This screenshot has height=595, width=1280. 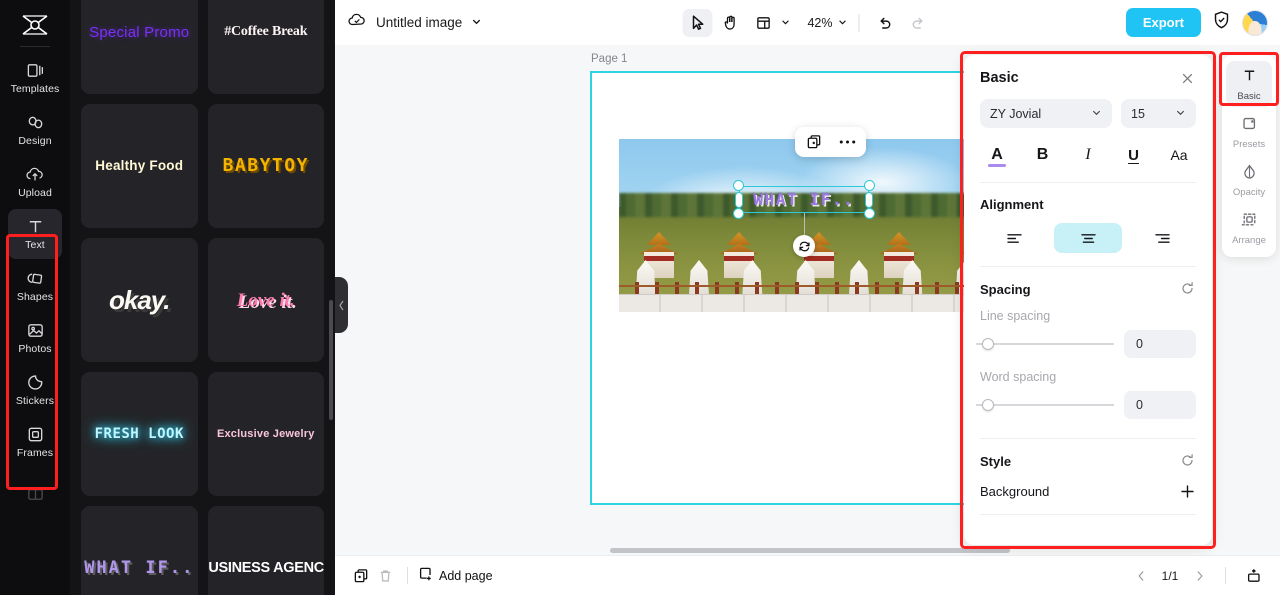 What do you see at coordinates (1249, 132) in the screenshot?
I see `right-rail-item-presets: Presets` at bounding box center [1249, 132].